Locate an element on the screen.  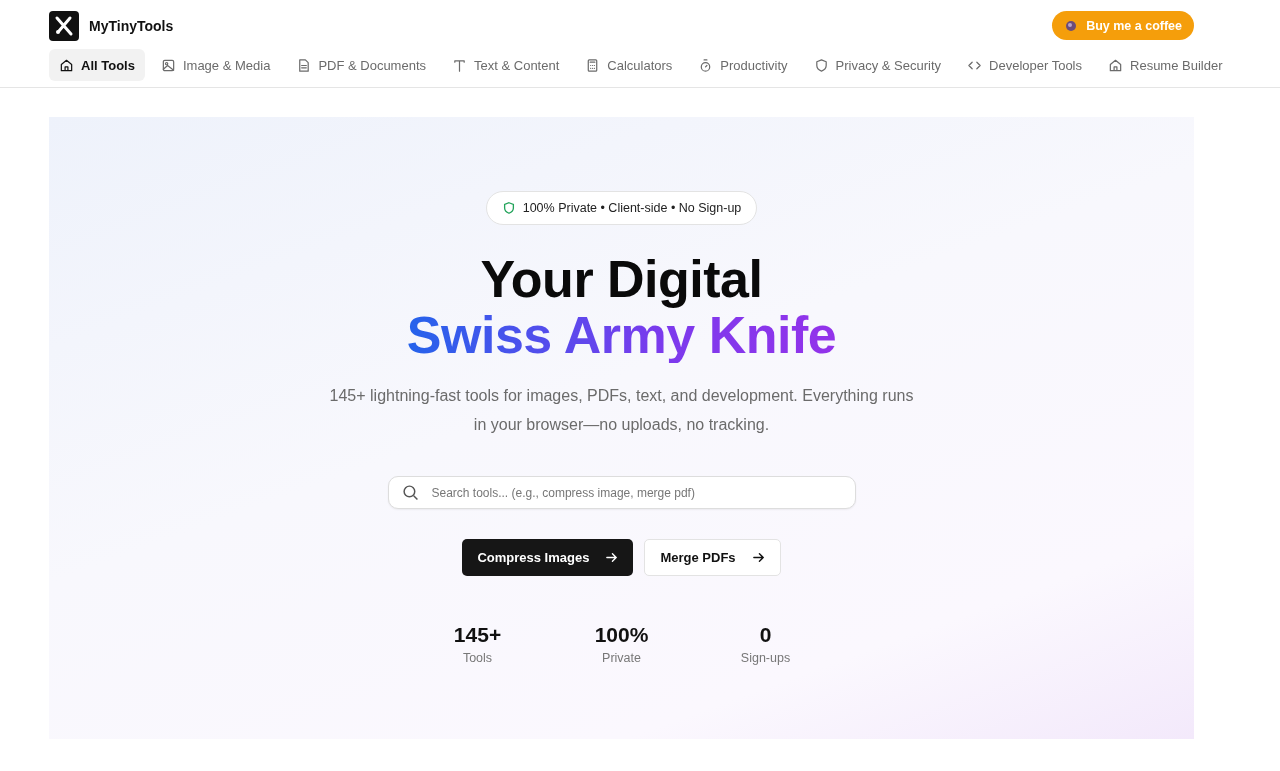
image-icon is located at coordinates (168, 65).